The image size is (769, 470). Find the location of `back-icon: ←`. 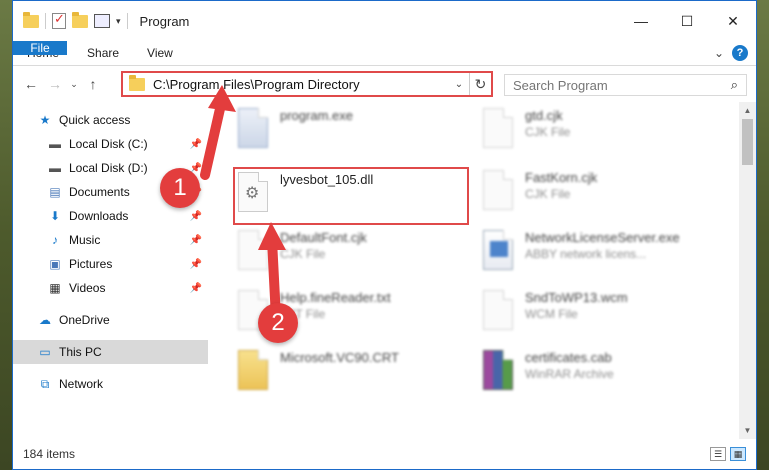

back-icon: ← is located at coordinates (31, 84).